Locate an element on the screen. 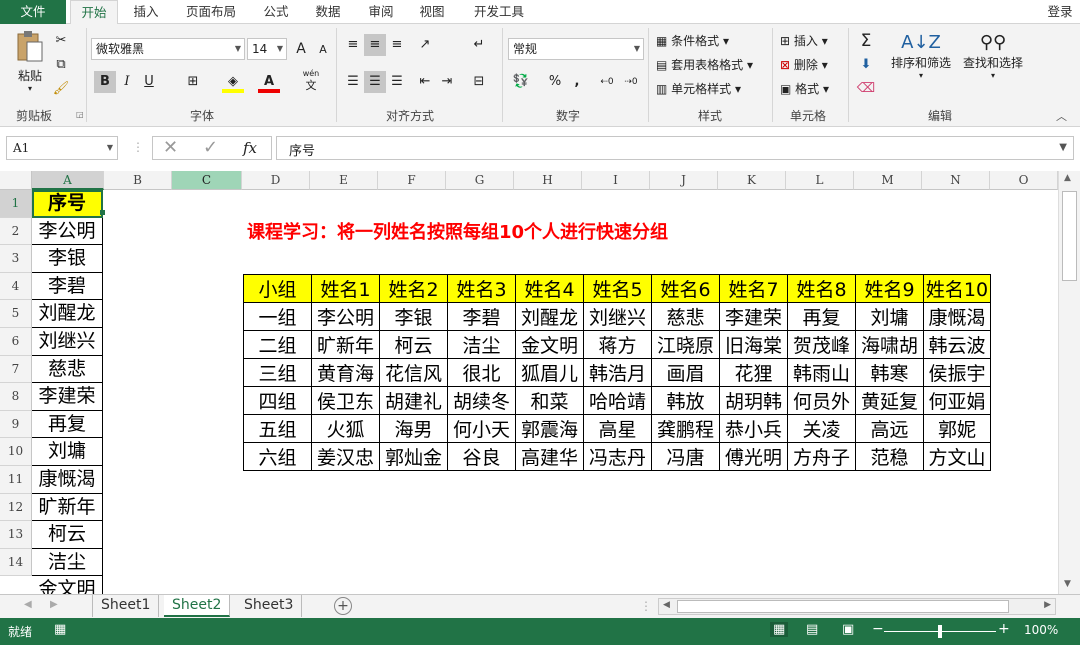  group-name-cell: 一组 is located at coordinates (277, 316).